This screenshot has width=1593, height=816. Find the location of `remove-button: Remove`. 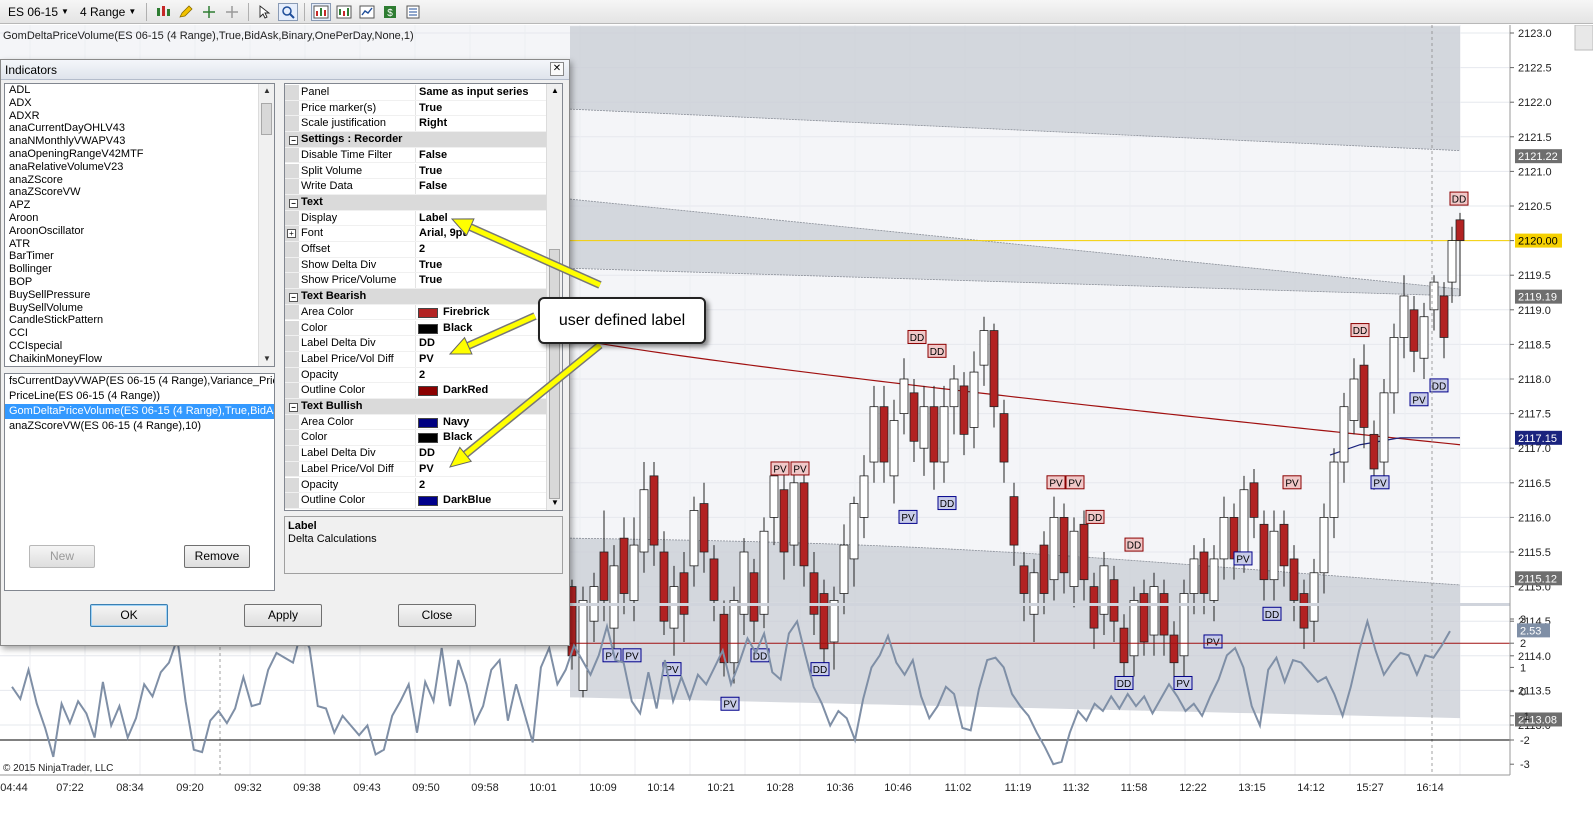

remove-button: Remove is located at coordinates (217, 556).